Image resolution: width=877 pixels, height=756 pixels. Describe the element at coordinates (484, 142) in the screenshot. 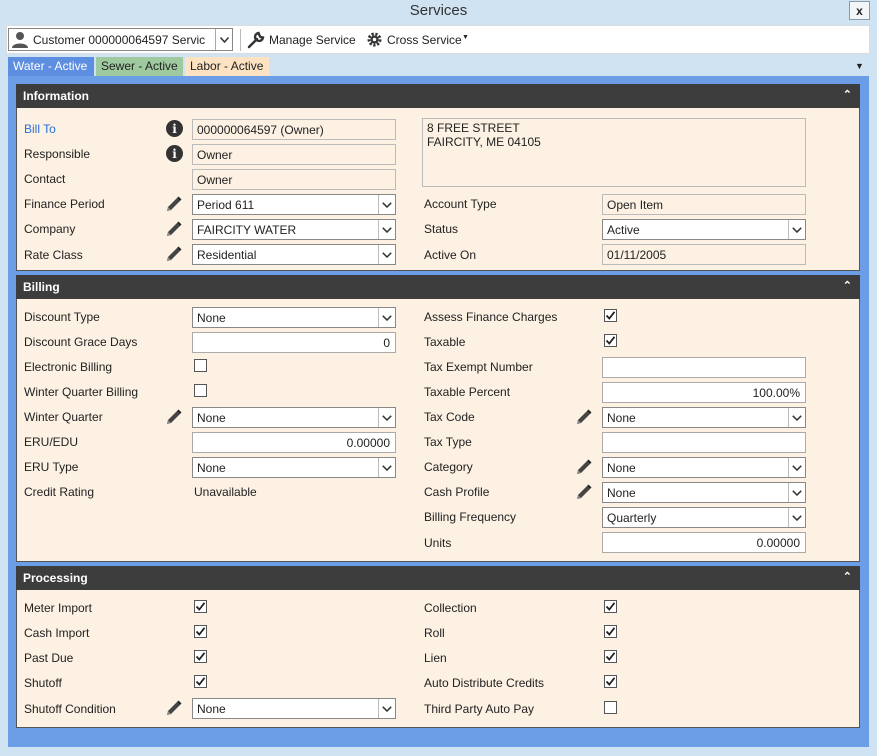

I see `address-line-2: FAIRCITY, ME 04105` at that location.